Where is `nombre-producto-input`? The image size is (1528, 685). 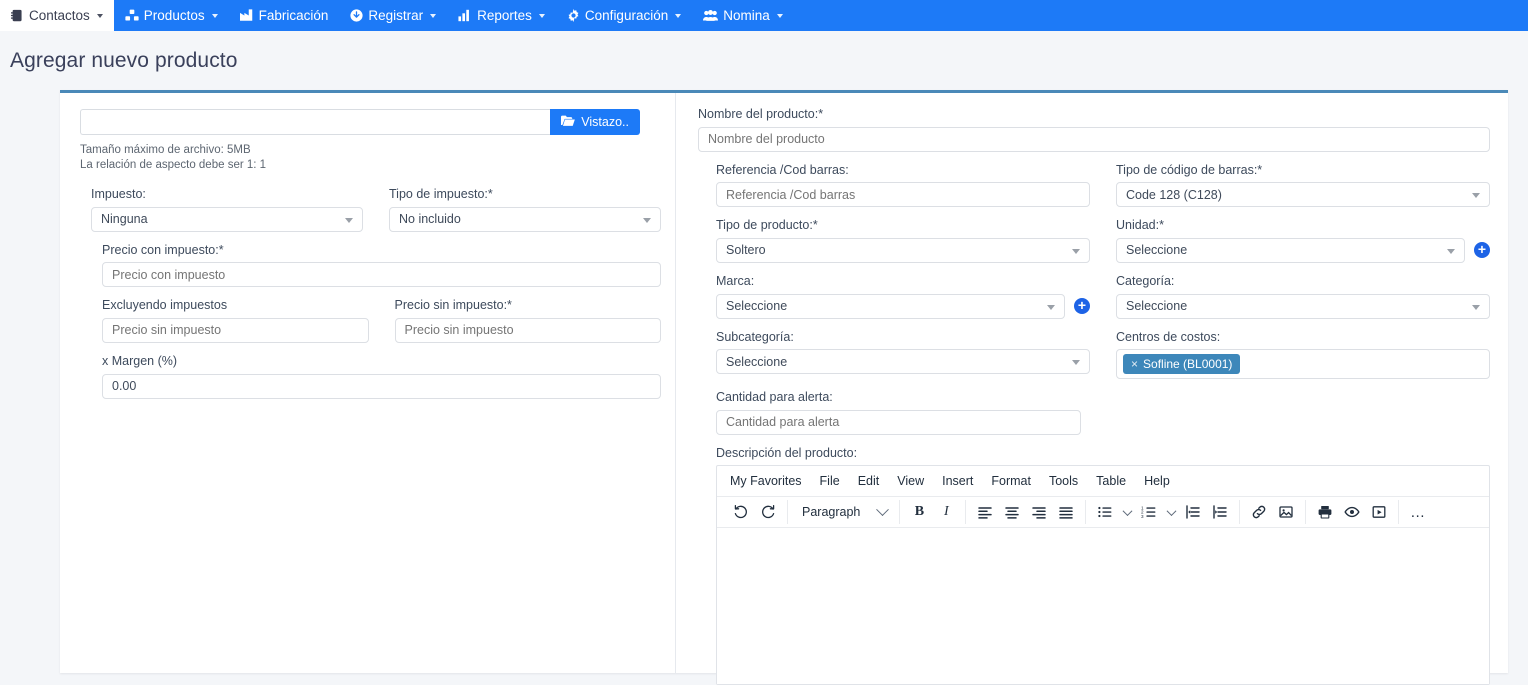
nombre-producto-input is located at coordinates (1094, 139).